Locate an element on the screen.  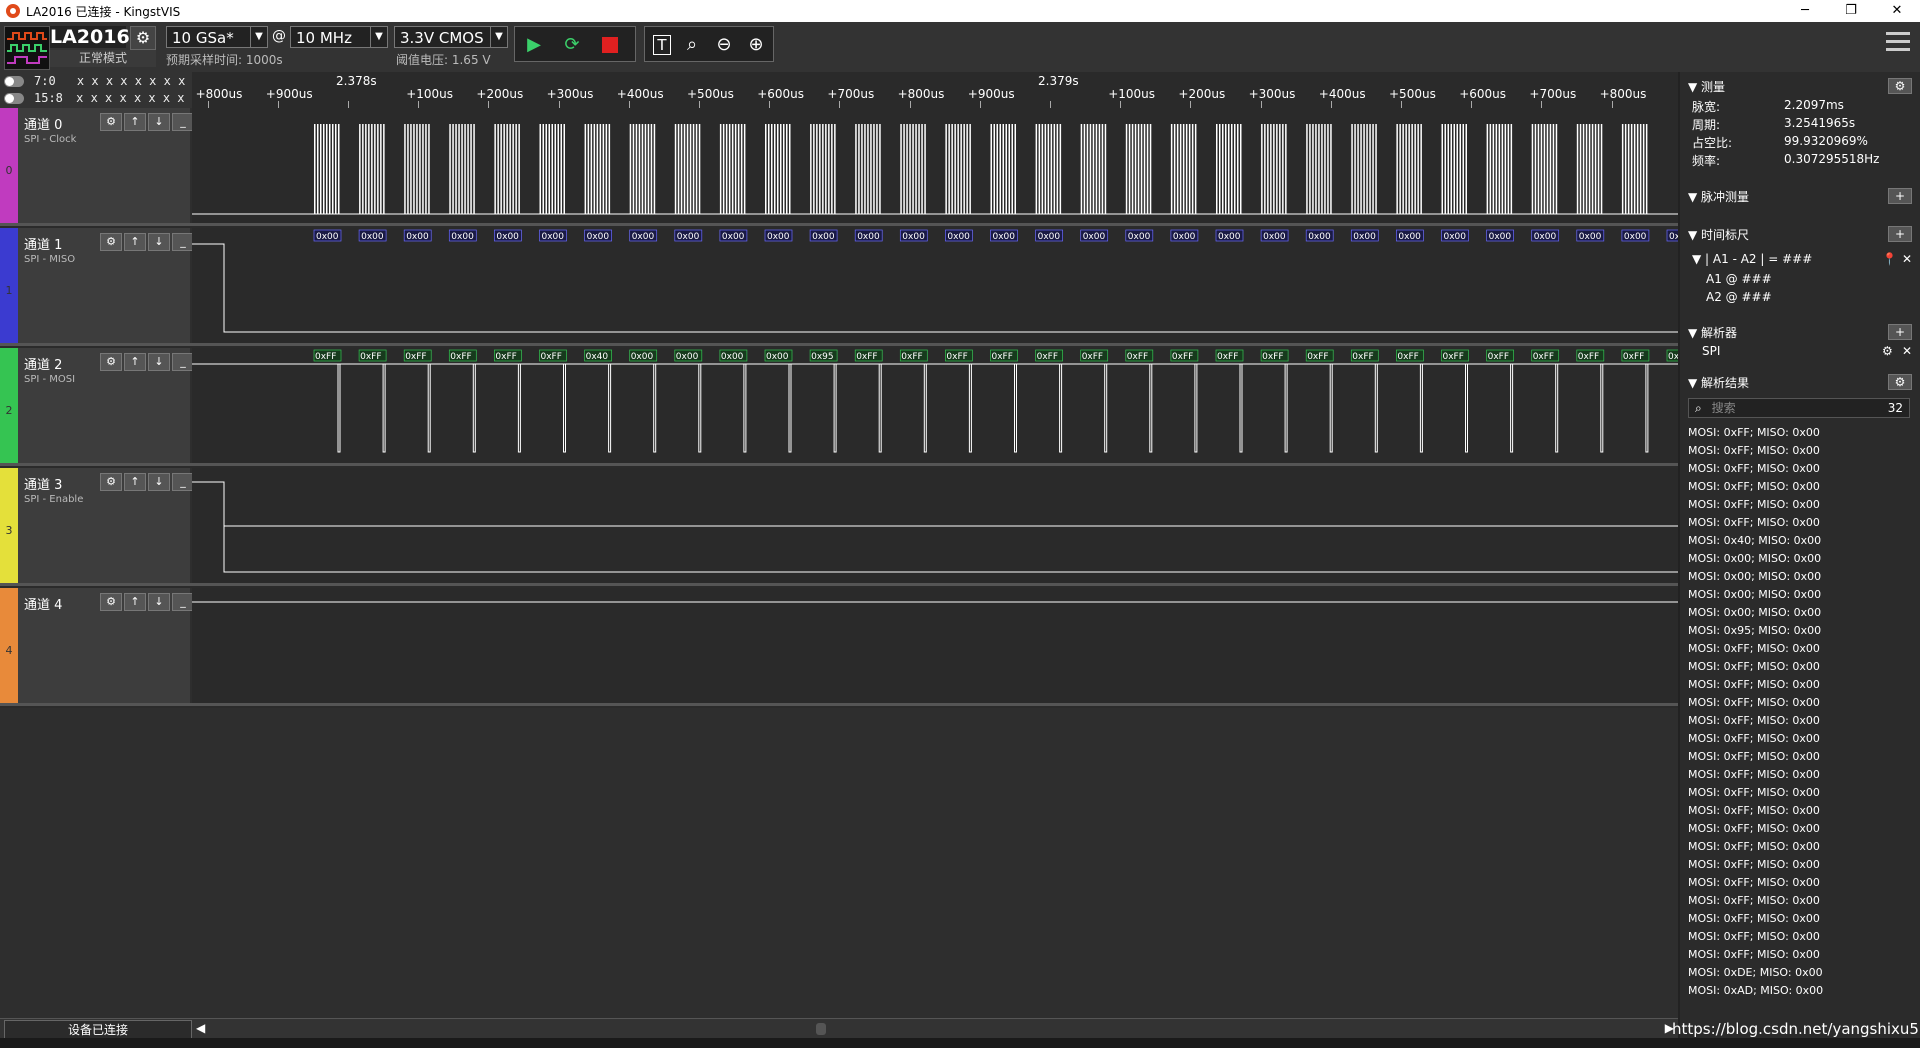
channel-name: 通道 1 is located at coordinates (43, 243).